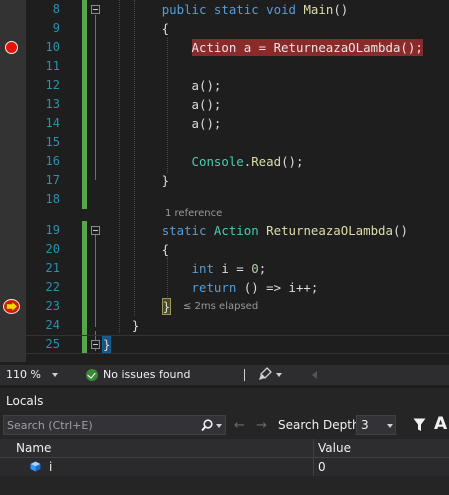 The width and height of the screenshot is (449, 495). Describe the element at coordinates (321, 425) in the screenshot. I see `search-depth-label: Search Depth:` at that location.